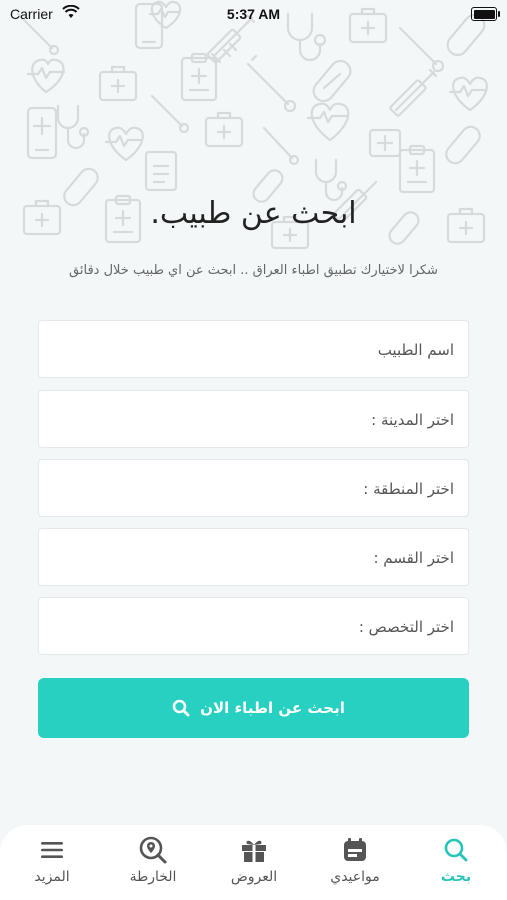 Image resolution: width=507 pixels, height=900 pixels. I want to click on city-select: اختر المدينة :, so click(253, 419).